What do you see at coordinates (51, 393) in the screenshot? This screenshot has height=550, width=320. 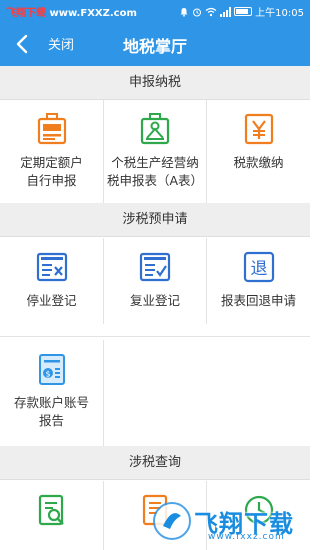 I see `grid-item-bank-account-report: $ 存款账户账号 报告` at bounding box center [51, 393].